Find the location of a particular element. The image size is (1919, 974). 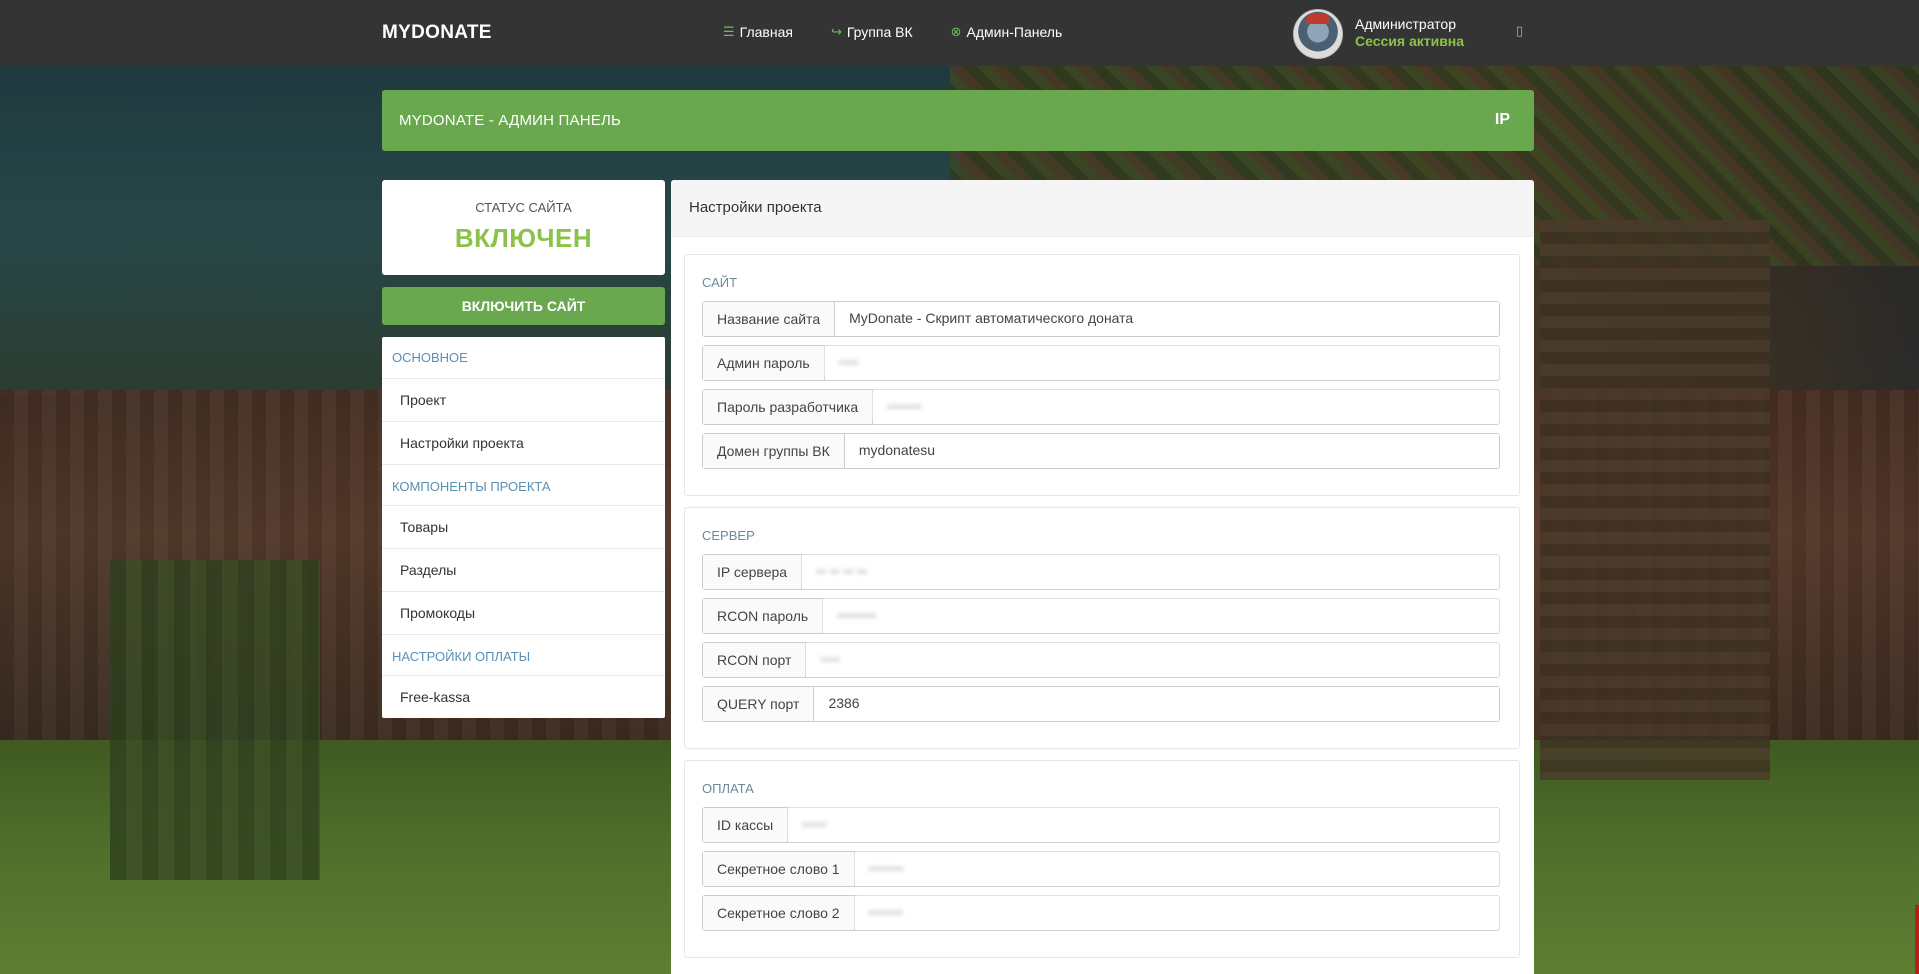

field-vk-domain: Домен группы ВК is located at coordinates (1101, 451).